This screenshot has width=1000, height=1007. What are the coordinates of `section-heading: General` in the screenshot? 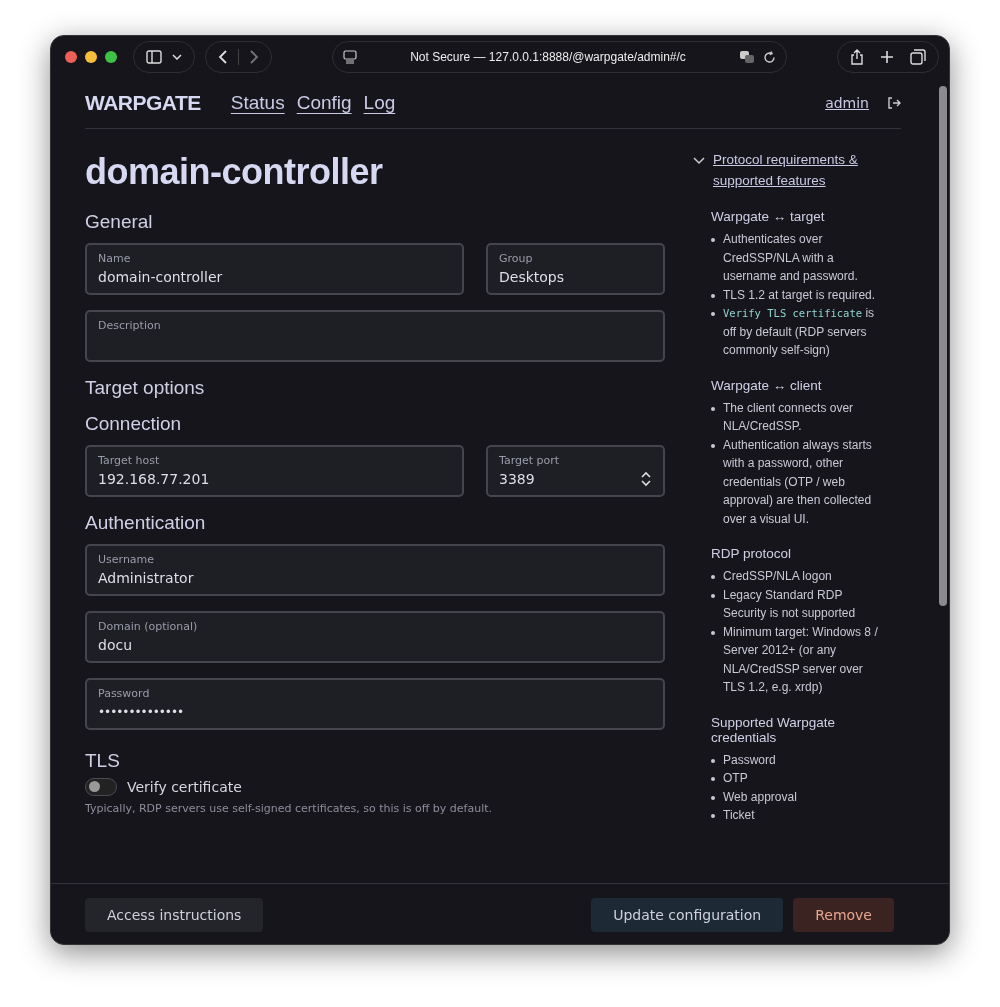 It's located at (119, 222).